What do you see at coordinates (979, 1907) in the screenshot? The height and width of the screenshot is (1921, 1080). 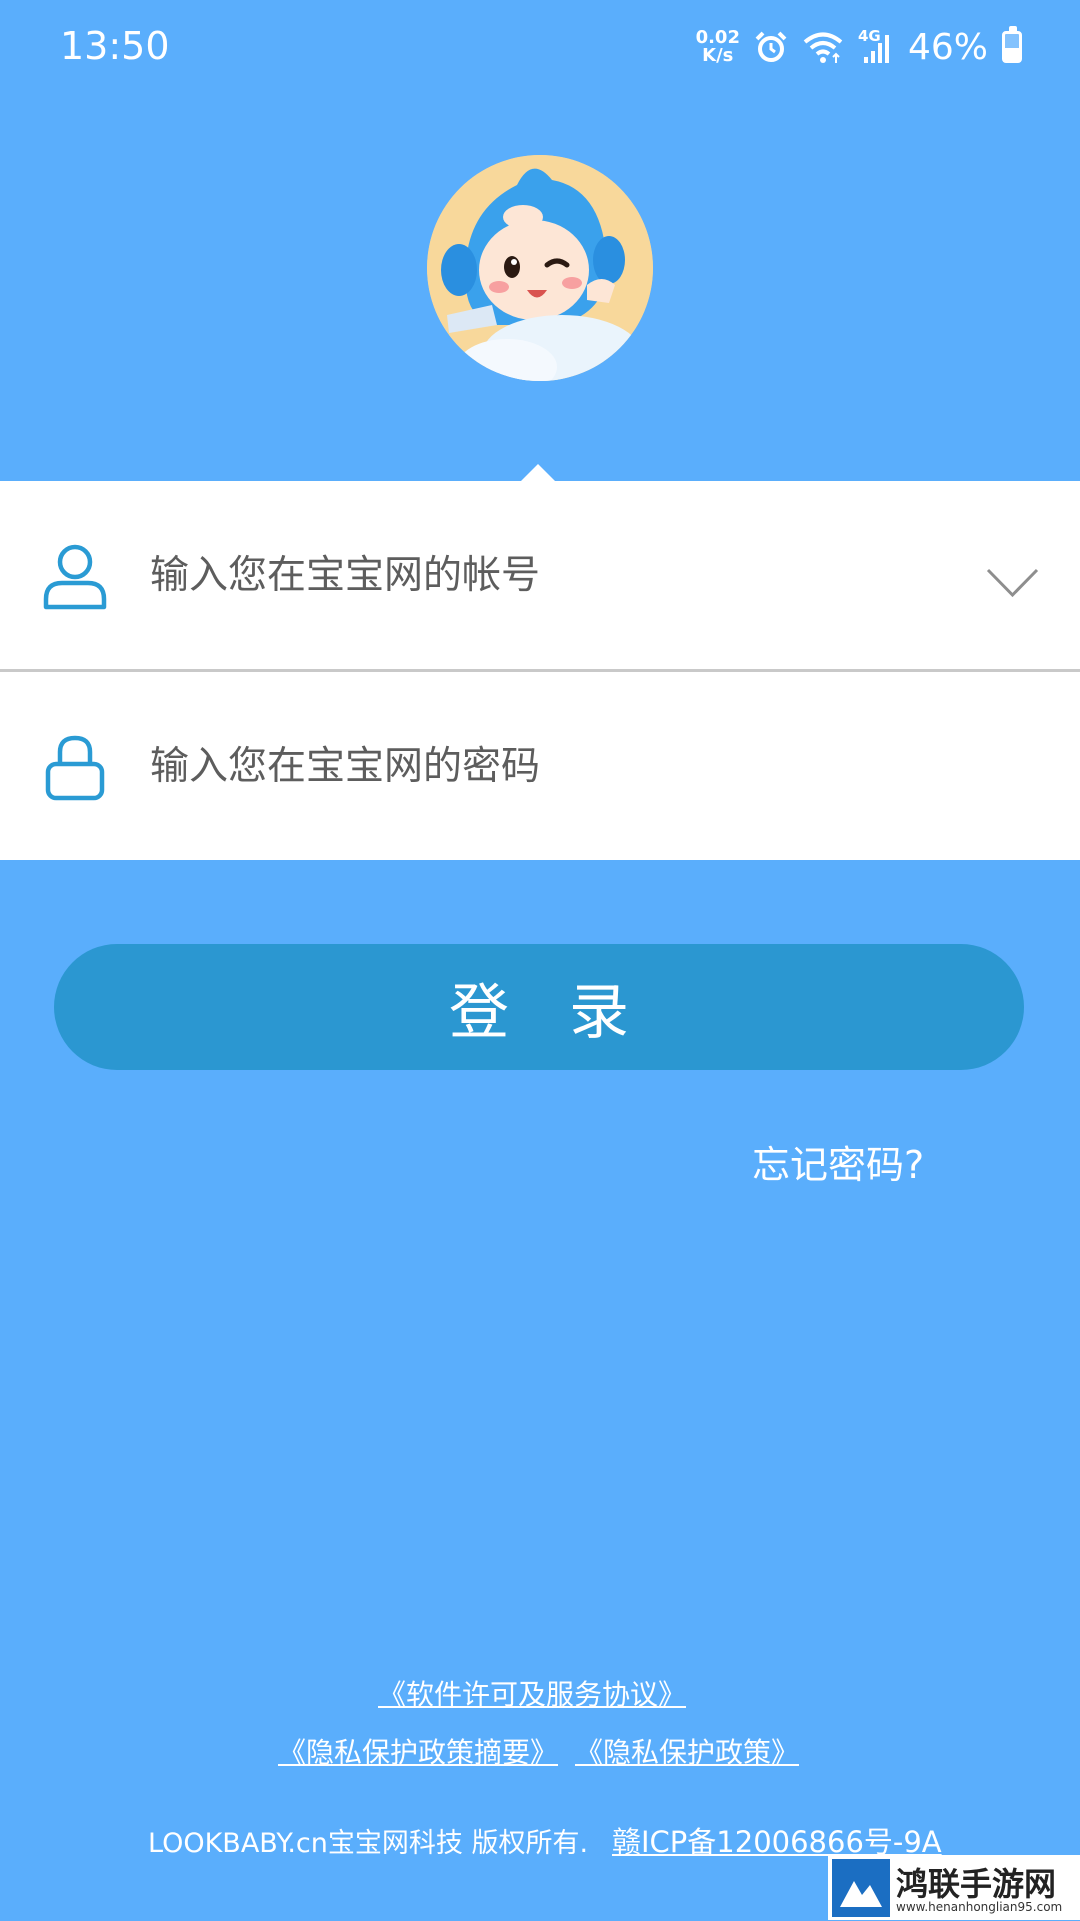 I see `watermark-url: www.henanhonglian95.com` at bounding box center [979, 1907].